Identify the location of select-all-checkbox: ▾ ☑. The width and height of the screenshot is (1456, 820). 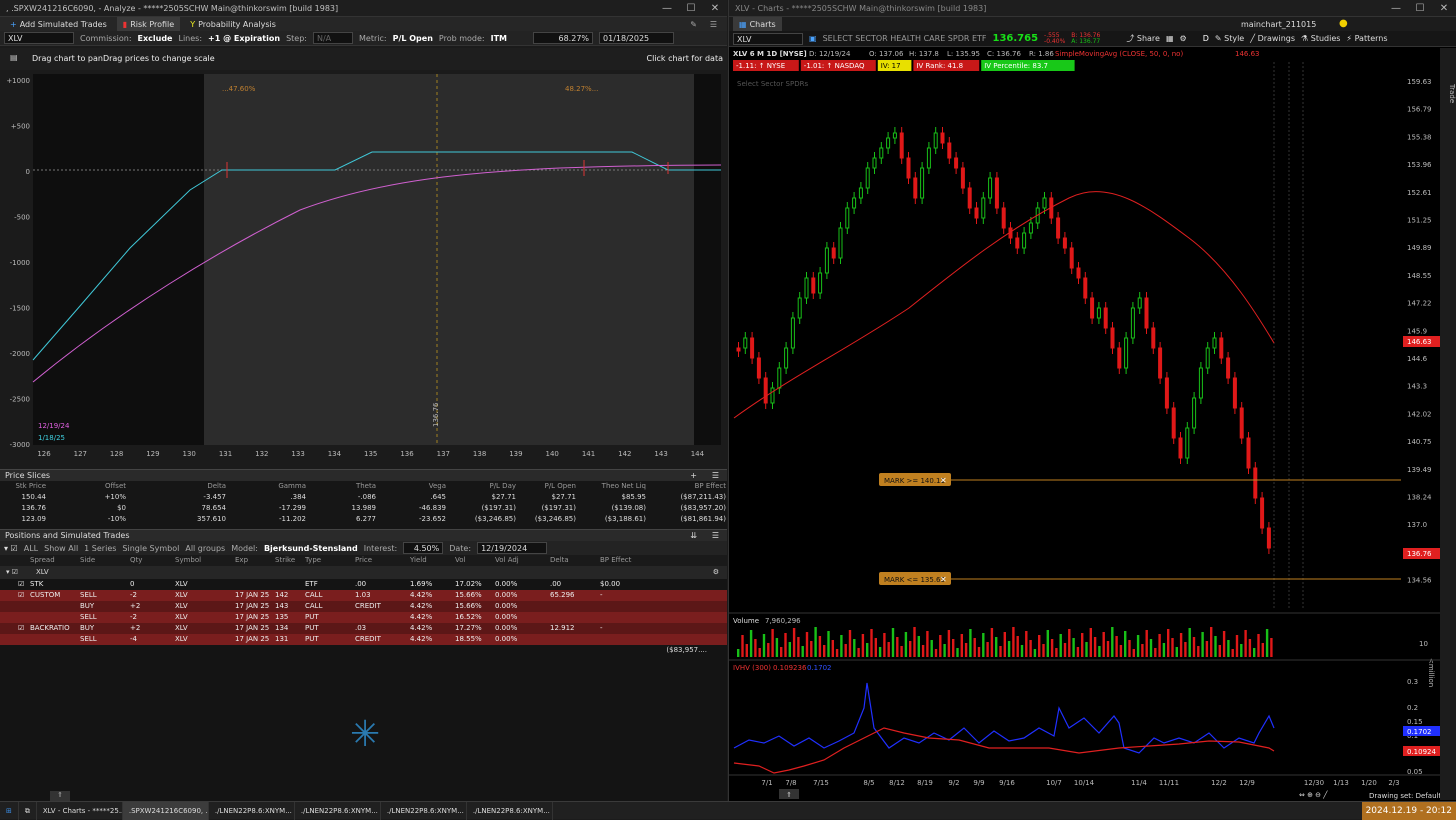
(11, 548).